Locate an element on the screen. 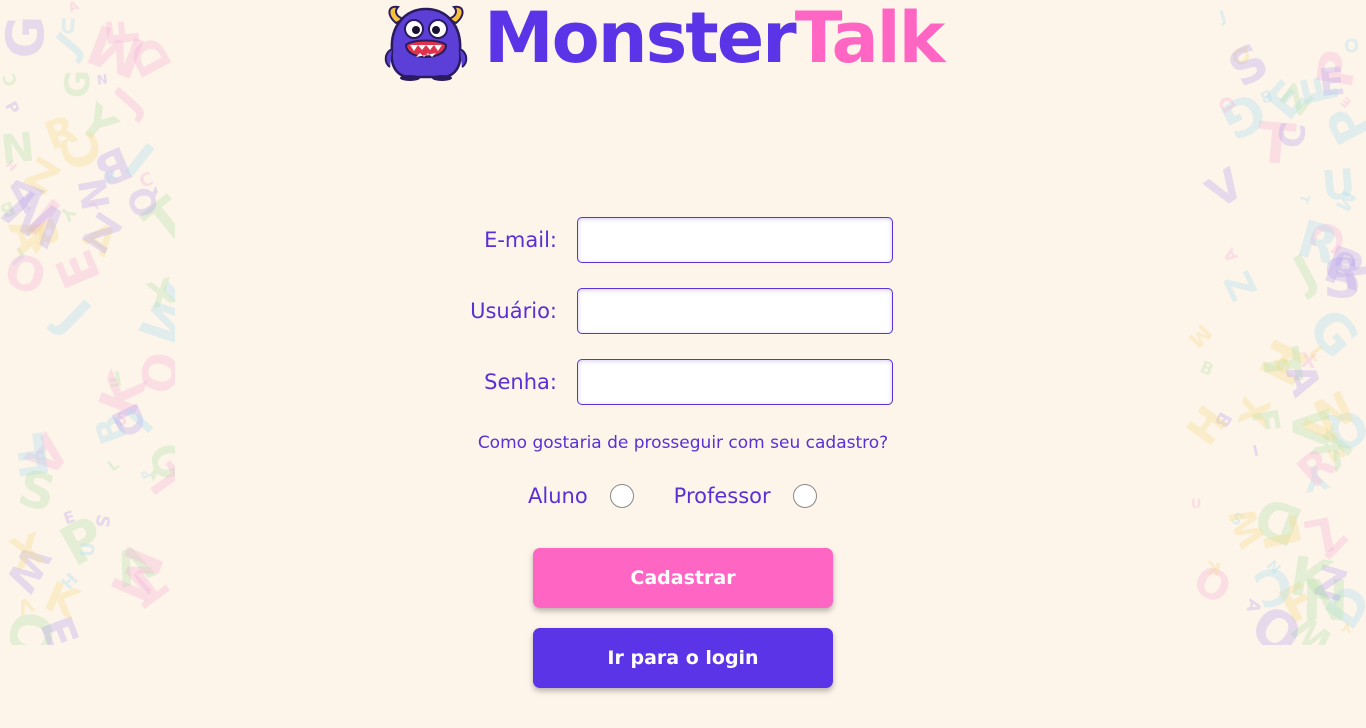 The image size is (1366, 728). password-label: Senha: is located at coordinates (520, 382).